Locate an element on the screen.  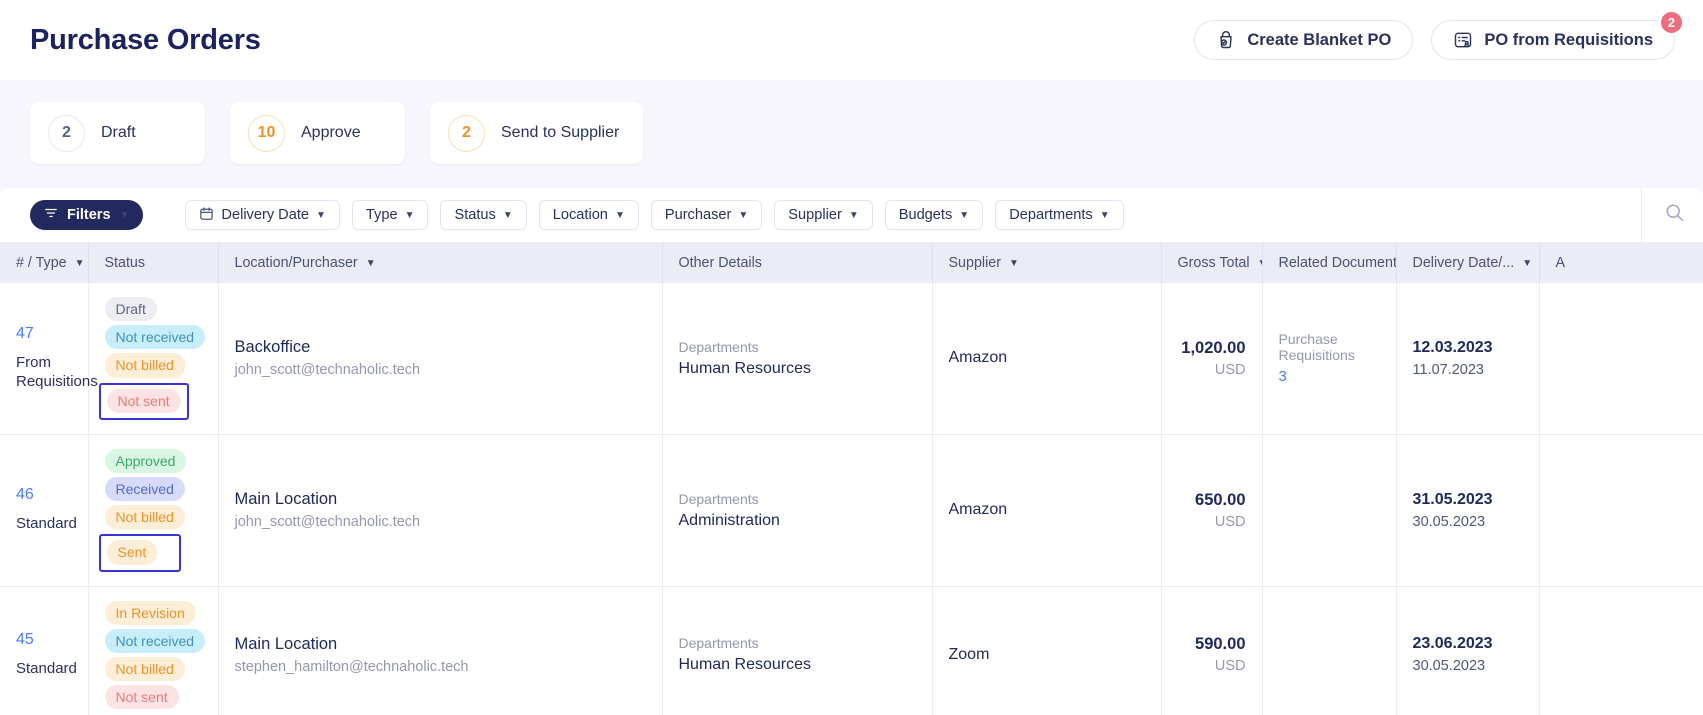
status-badge: Not billed is located at coordinates (144, 517).